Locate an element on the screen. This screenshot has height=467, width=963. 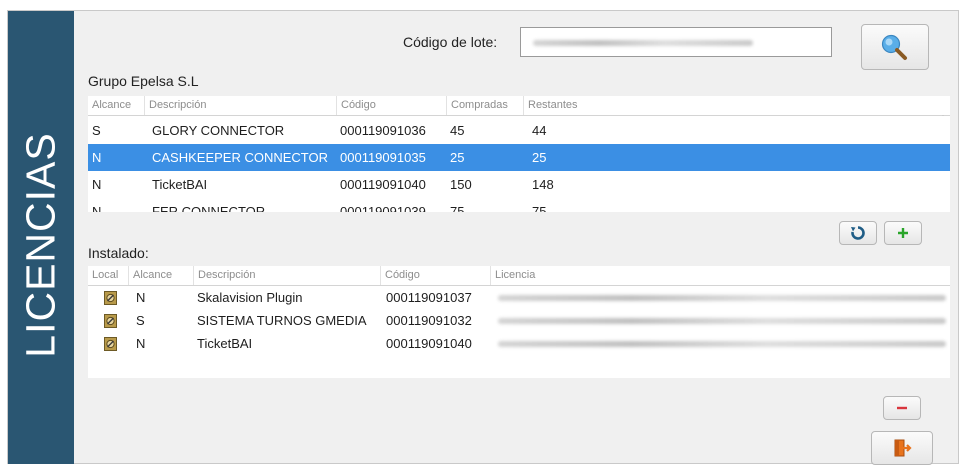
table-row: S SISTEMA TURNOS GMEDIA 000119091032 is located at coordinates (519, 320).